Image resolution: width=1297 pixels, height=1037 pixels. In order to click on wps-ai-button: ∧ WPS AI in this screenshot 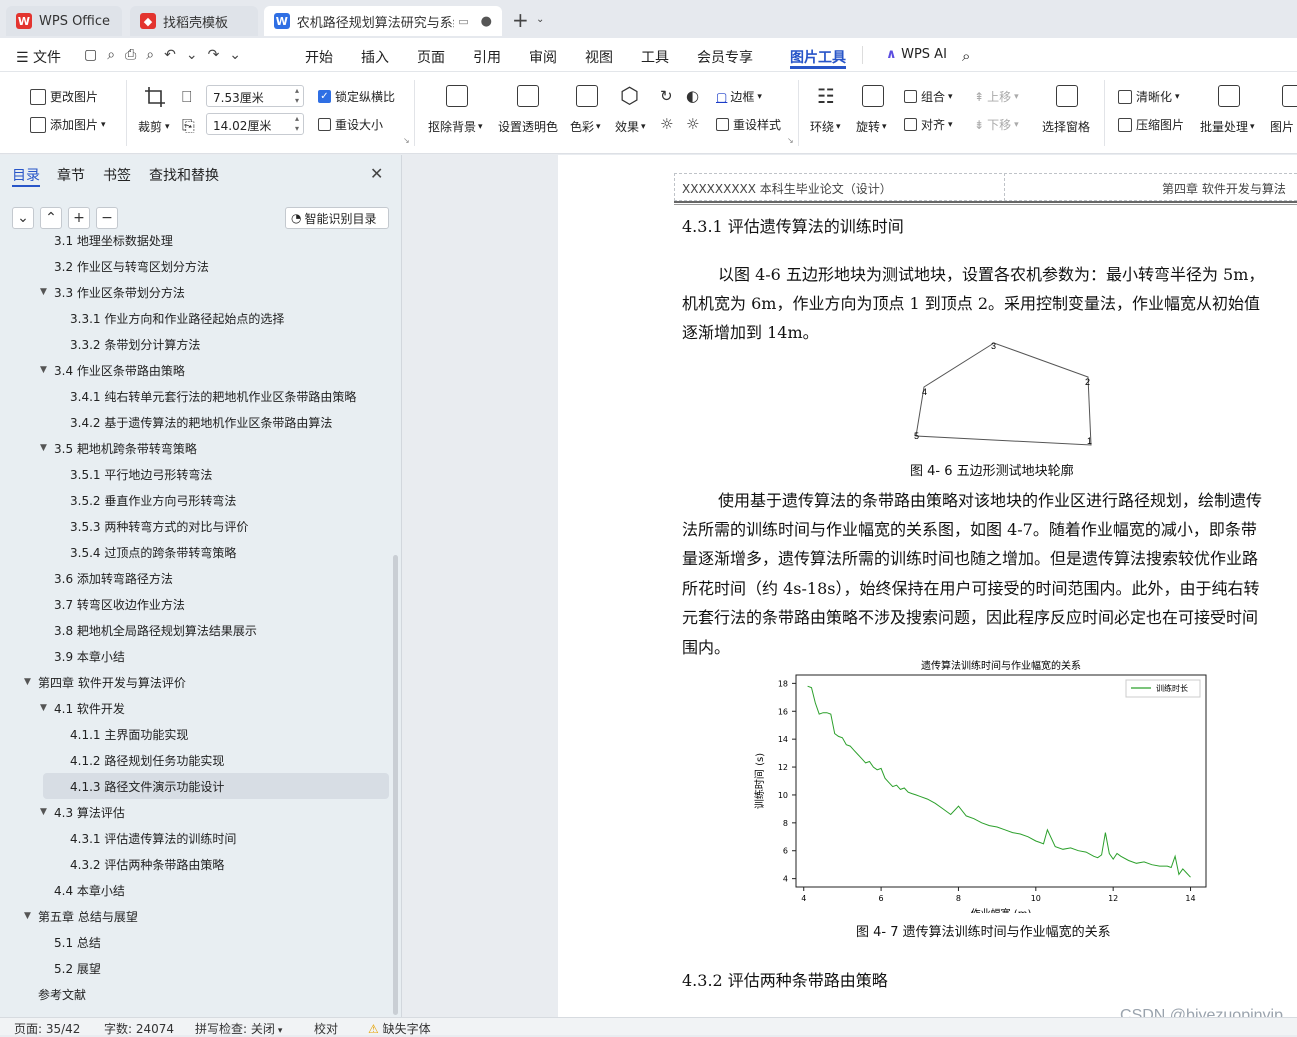, I will do `click(916, 54)`.